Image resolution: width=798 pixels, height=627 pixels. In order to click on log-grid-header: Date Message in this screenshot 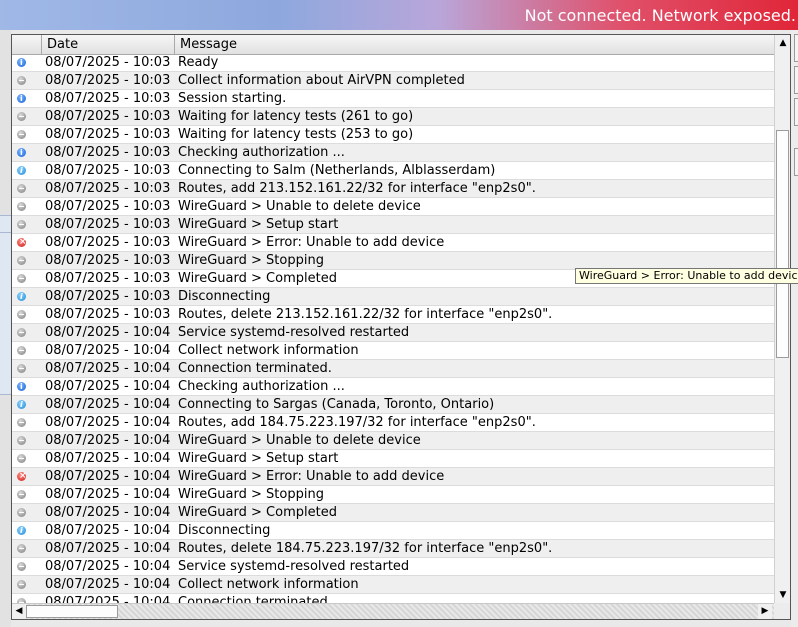, I will do `click(393, 45)`.